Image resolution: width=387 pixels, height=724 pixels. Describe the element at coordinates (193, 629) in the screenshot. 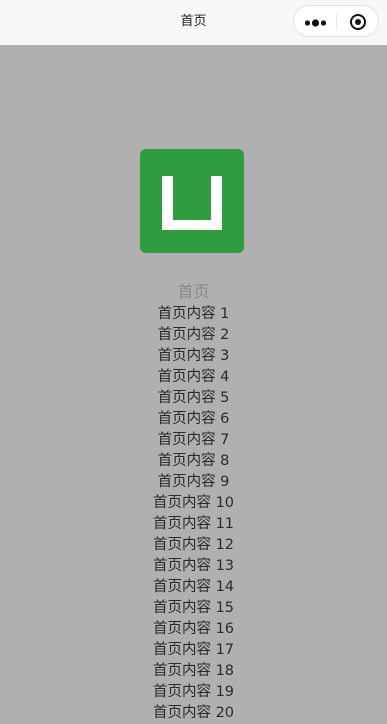

I see `list-item: 首页内容 16` at that location.